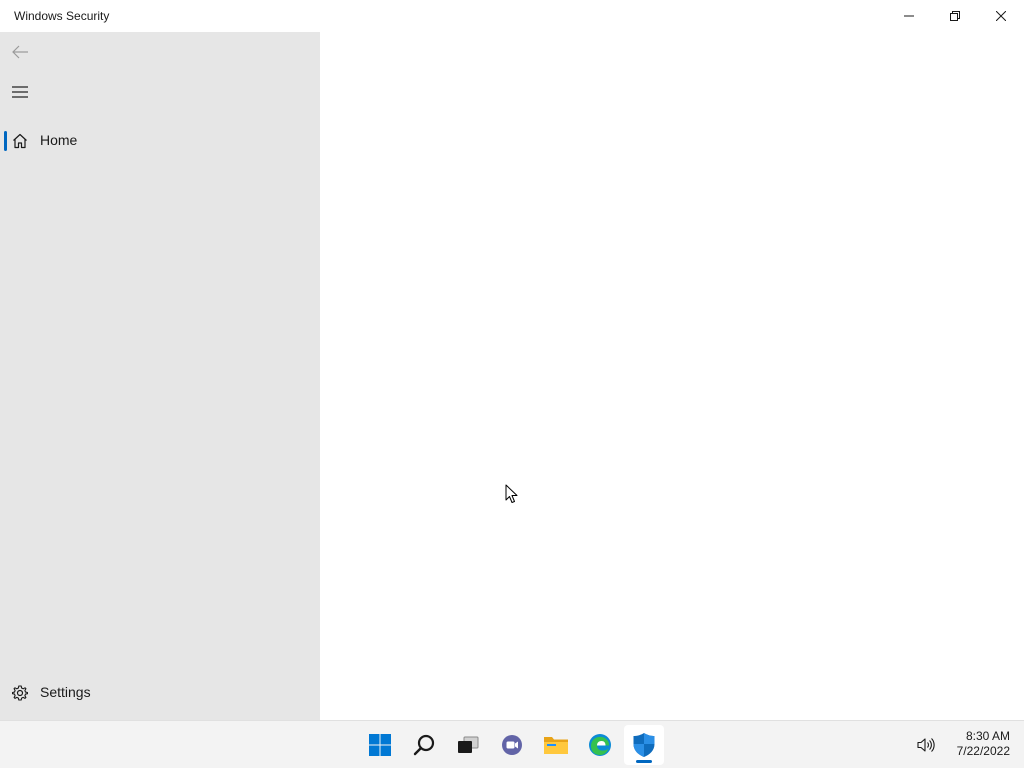  What do you see at coordinates (983, 751) in the screenshot?
I see `clock-date: 7/22/2022` at bounding box center [983, 751].